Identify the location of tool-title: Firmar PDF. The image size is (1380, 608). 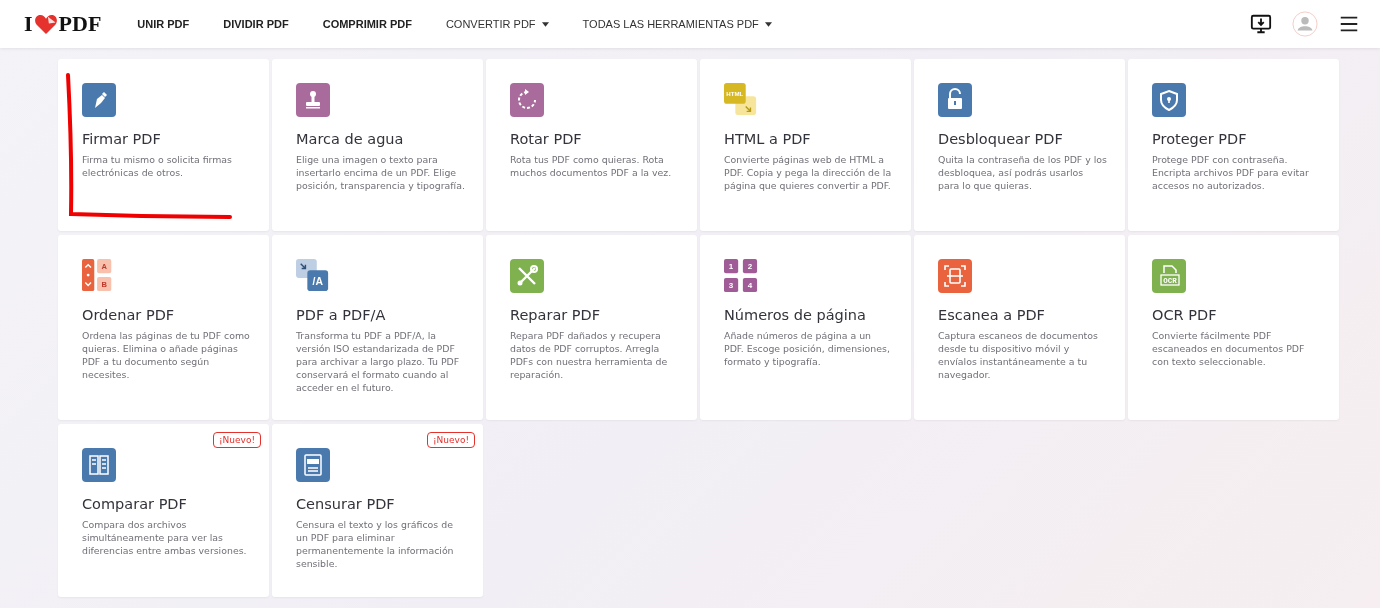
(122, 139).